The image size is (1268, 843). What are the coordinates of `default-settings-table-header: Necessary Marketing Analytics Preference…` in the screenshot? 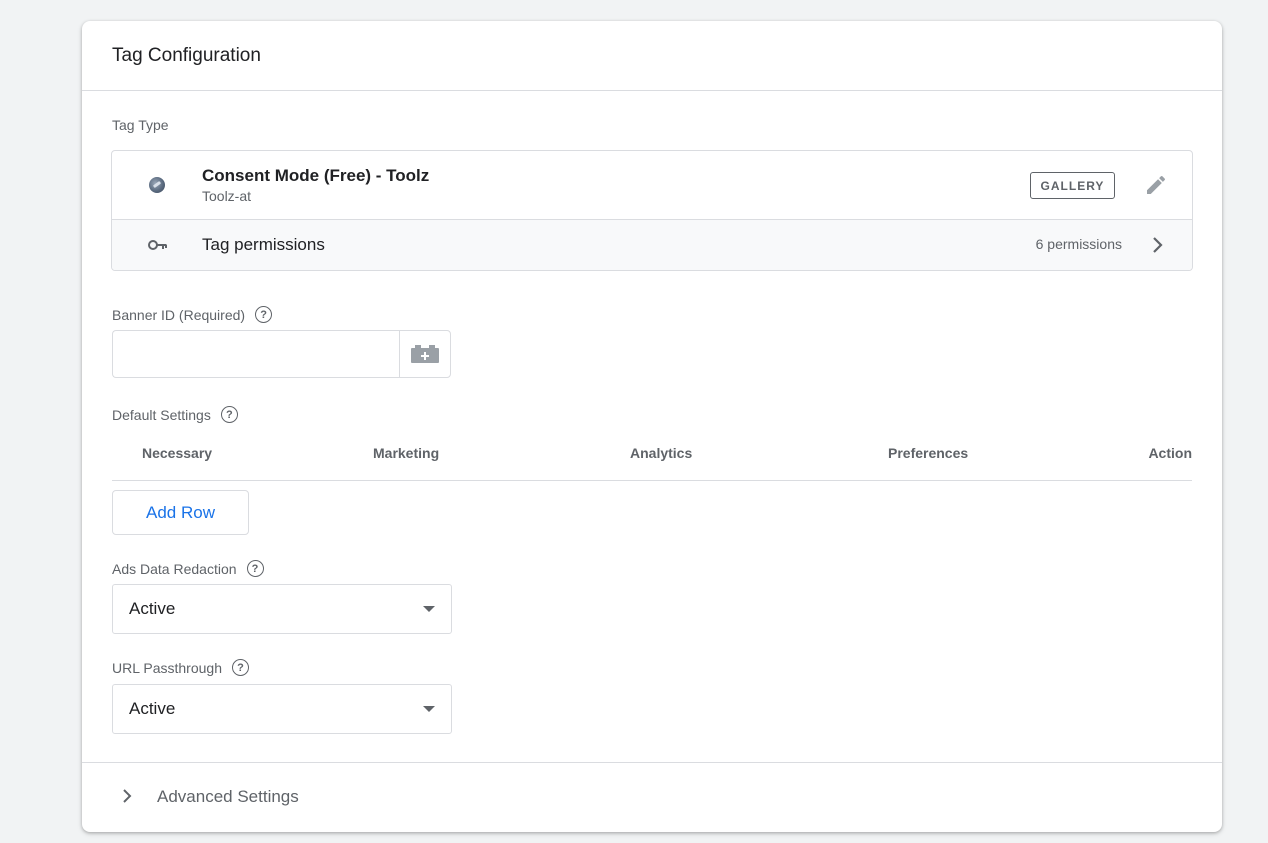 It's located at (652, 456).